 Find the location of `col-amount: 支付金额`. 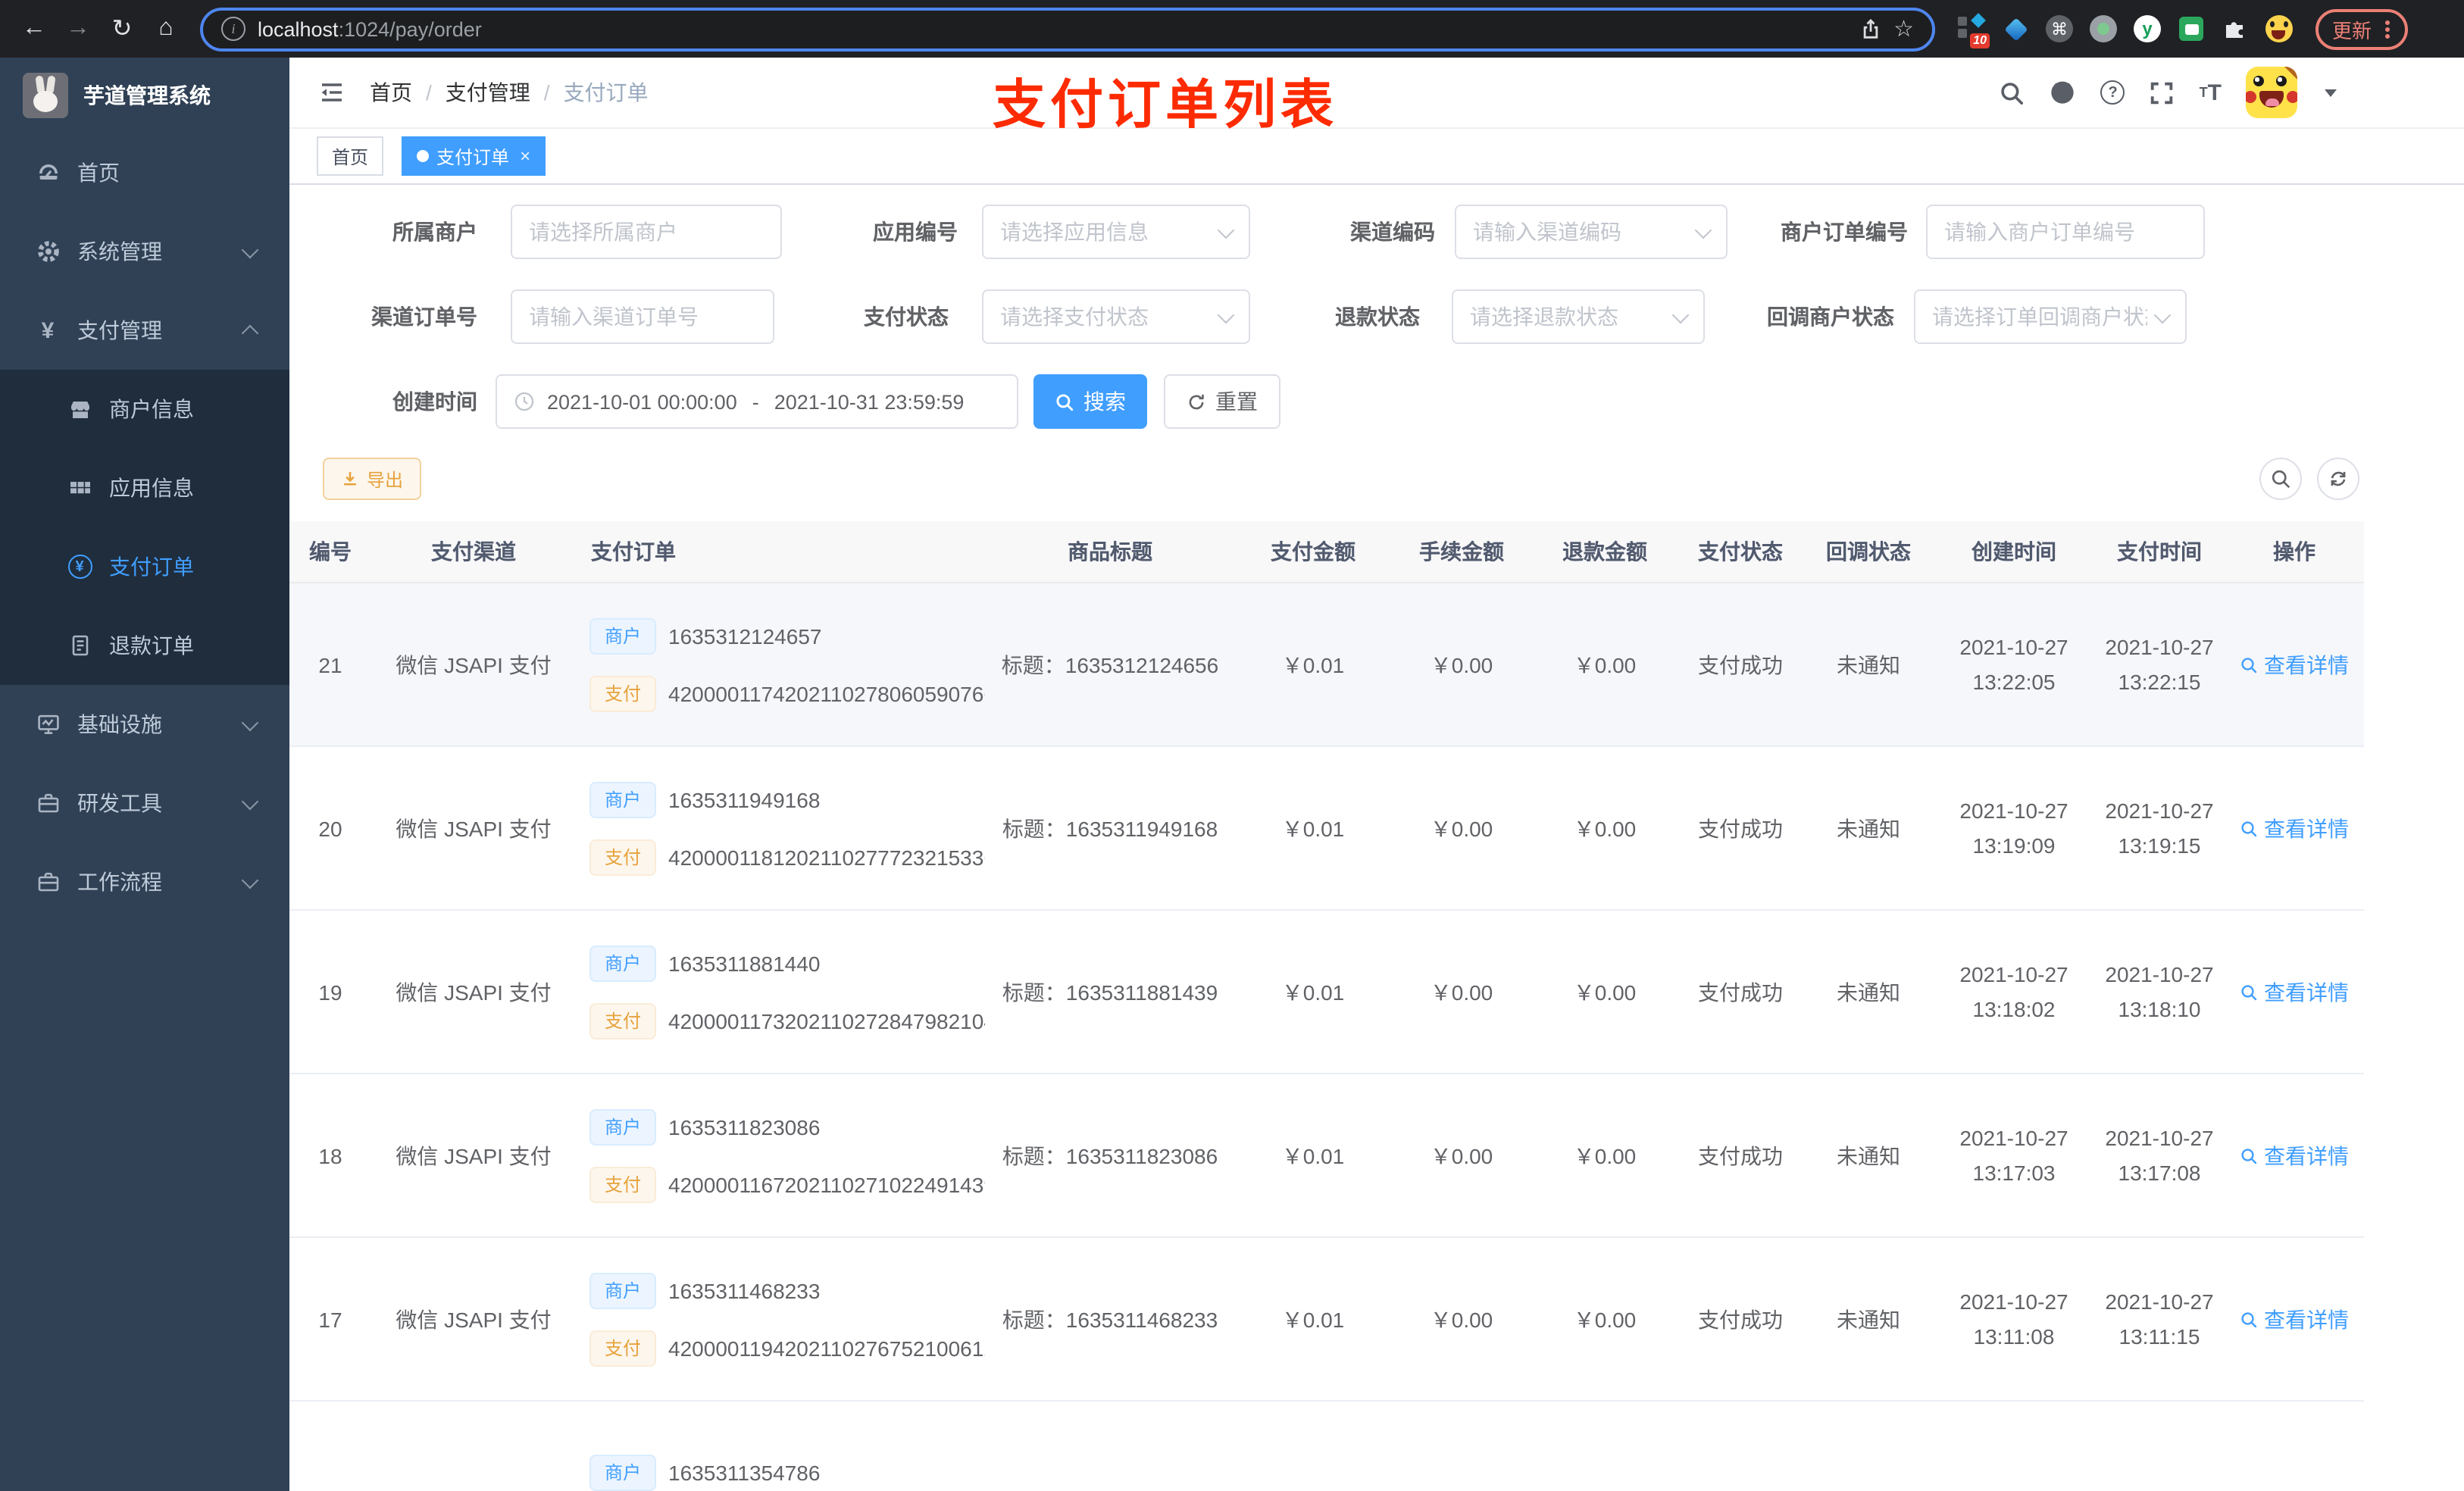

col-amount: 支付金额 is located at coordinates (1313, 551).